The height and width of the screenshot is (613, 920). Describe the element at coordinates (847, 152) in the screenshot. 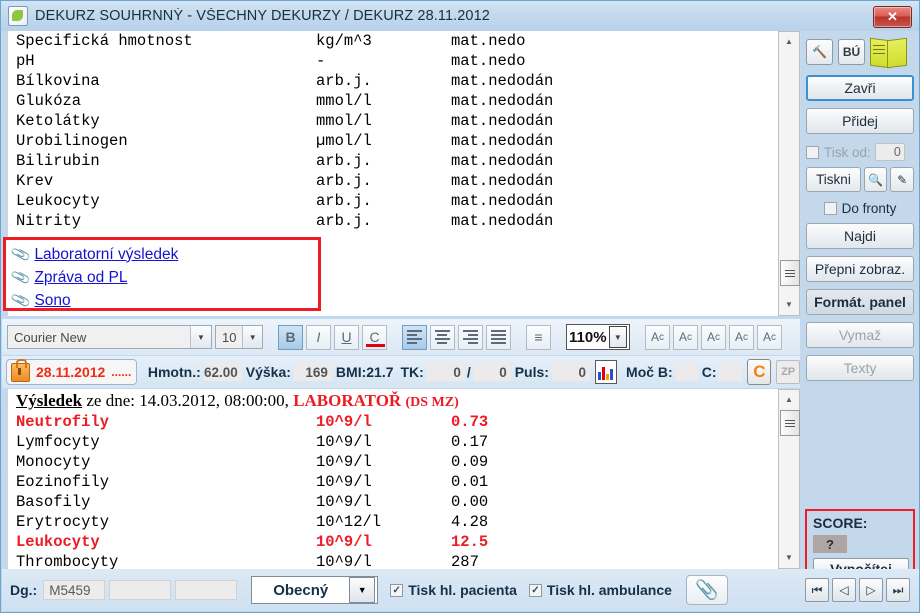

I see `print-from-label: Tisk od:` at that location.